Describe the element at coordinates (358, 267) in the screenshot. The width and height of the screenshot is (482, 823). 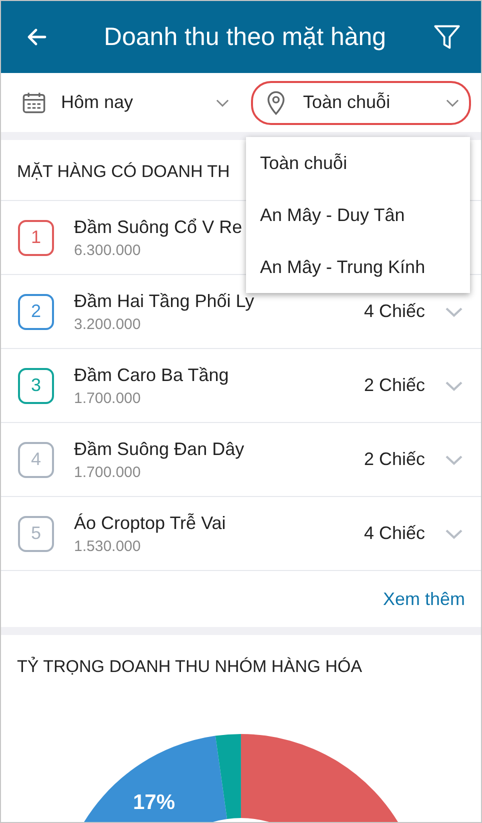
I see `dropdown-option: An Mây - Trung Kính` at that location.